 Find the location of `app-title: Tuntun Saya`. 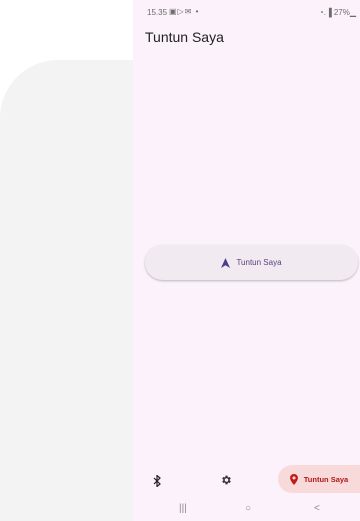

app-title: Tuntun Saya is located at coordinates (184, 37).